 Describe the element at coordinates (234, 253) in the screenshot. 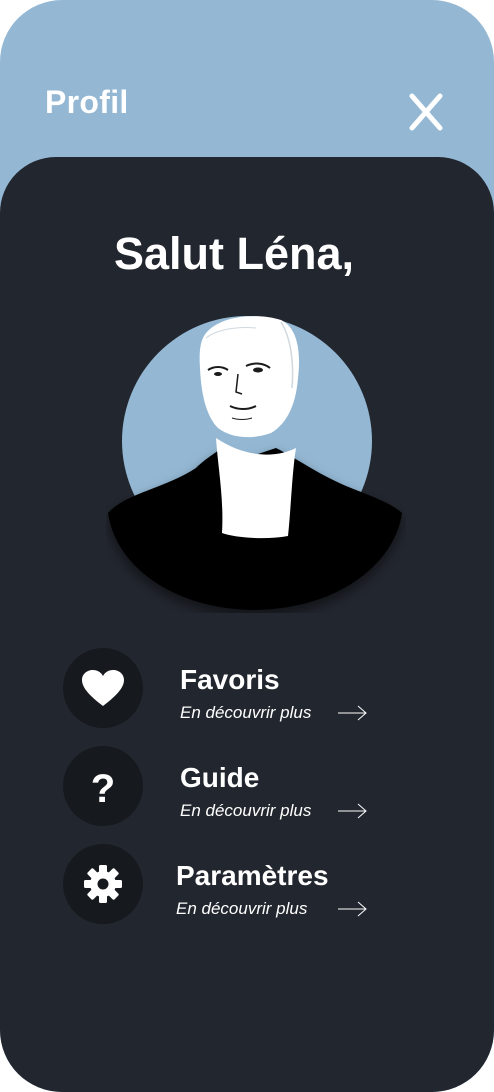

I see `greeting-heading: Salut Léna,` at that location.